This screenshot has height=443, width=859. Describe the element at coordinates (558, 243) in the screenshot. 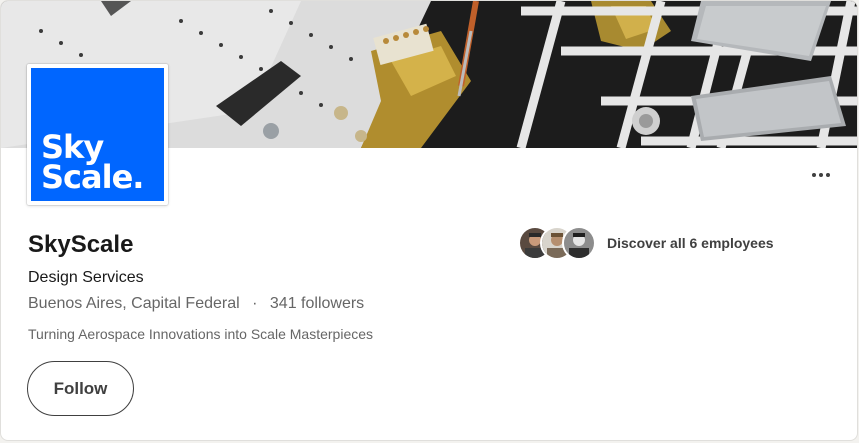

I see `employee-avatars` at that location.